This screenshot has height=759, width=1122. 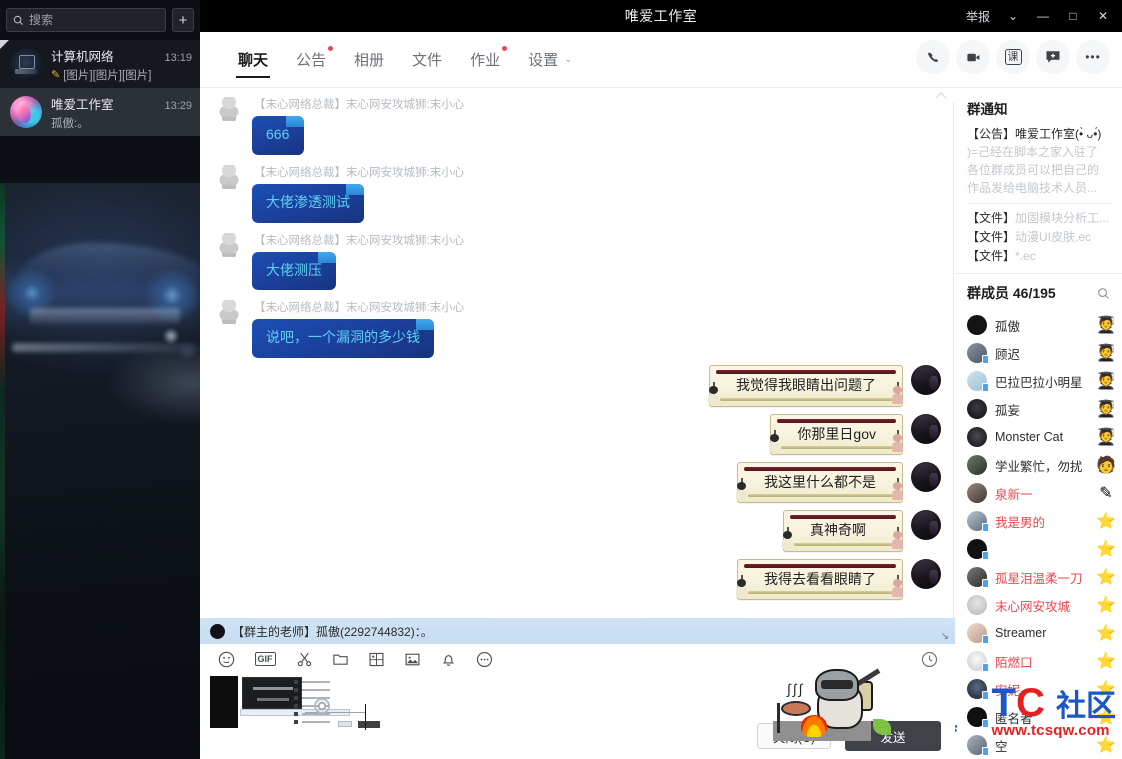 What do you see at coordinates (985, 387) in the screenshot?
I see `mobile-online-icon` at bounding box center [985, 387].